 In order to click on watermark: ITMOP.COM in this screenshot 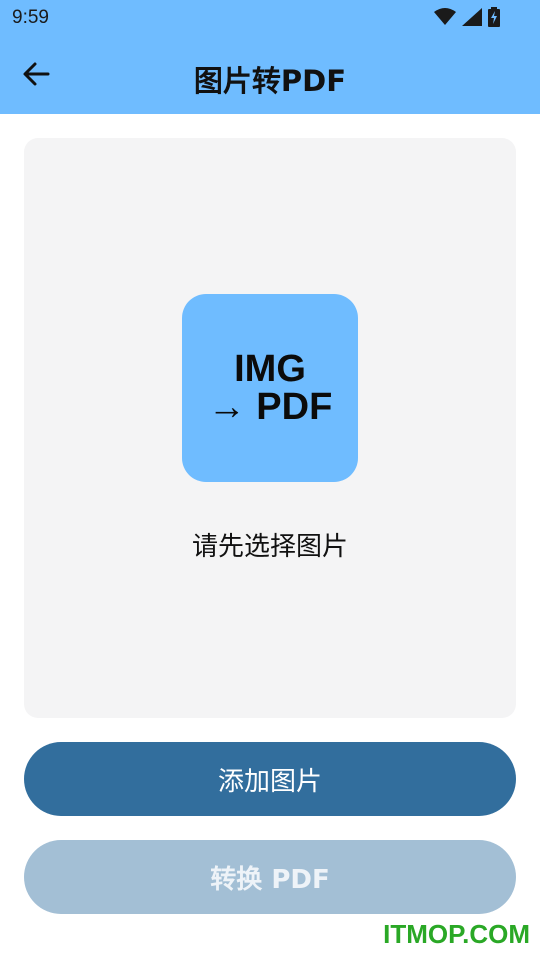, I will do `click(456, 934)`.